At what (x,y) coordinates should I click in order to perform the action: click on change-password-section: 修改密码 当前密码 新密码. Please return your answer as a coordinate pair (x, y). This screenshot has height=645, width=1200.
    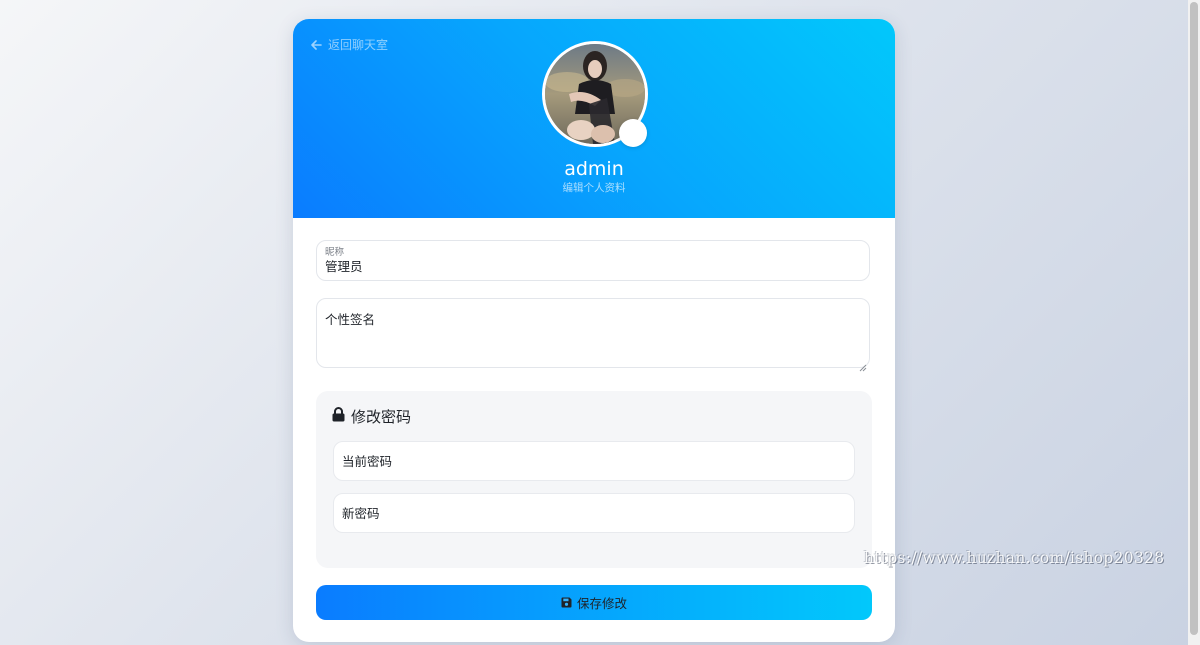
    Looking at the image, I should click on (594, 479).